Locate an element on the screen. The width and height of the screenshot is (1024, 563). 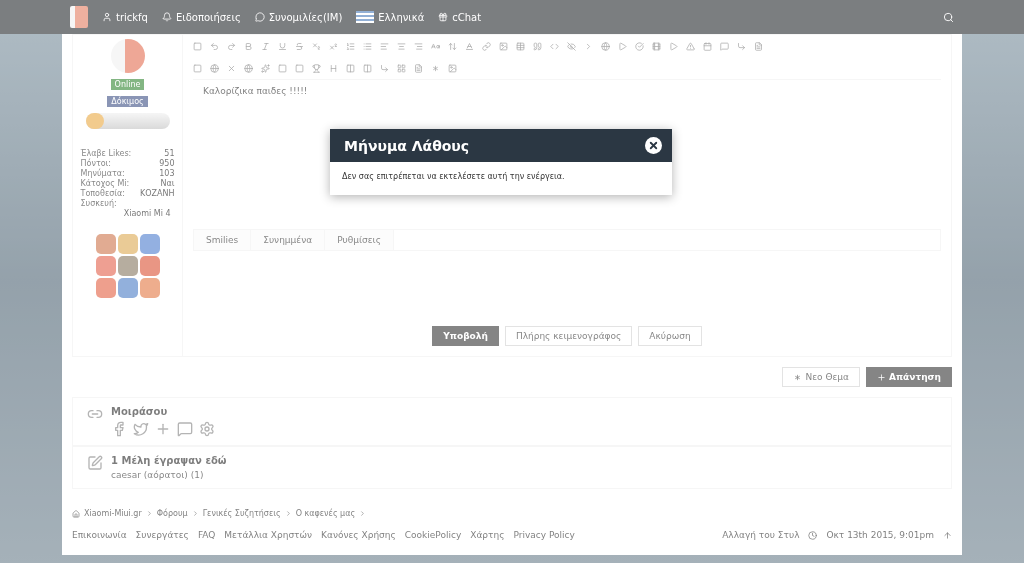
arrow-up-icon is located at coordinates (947, 535).